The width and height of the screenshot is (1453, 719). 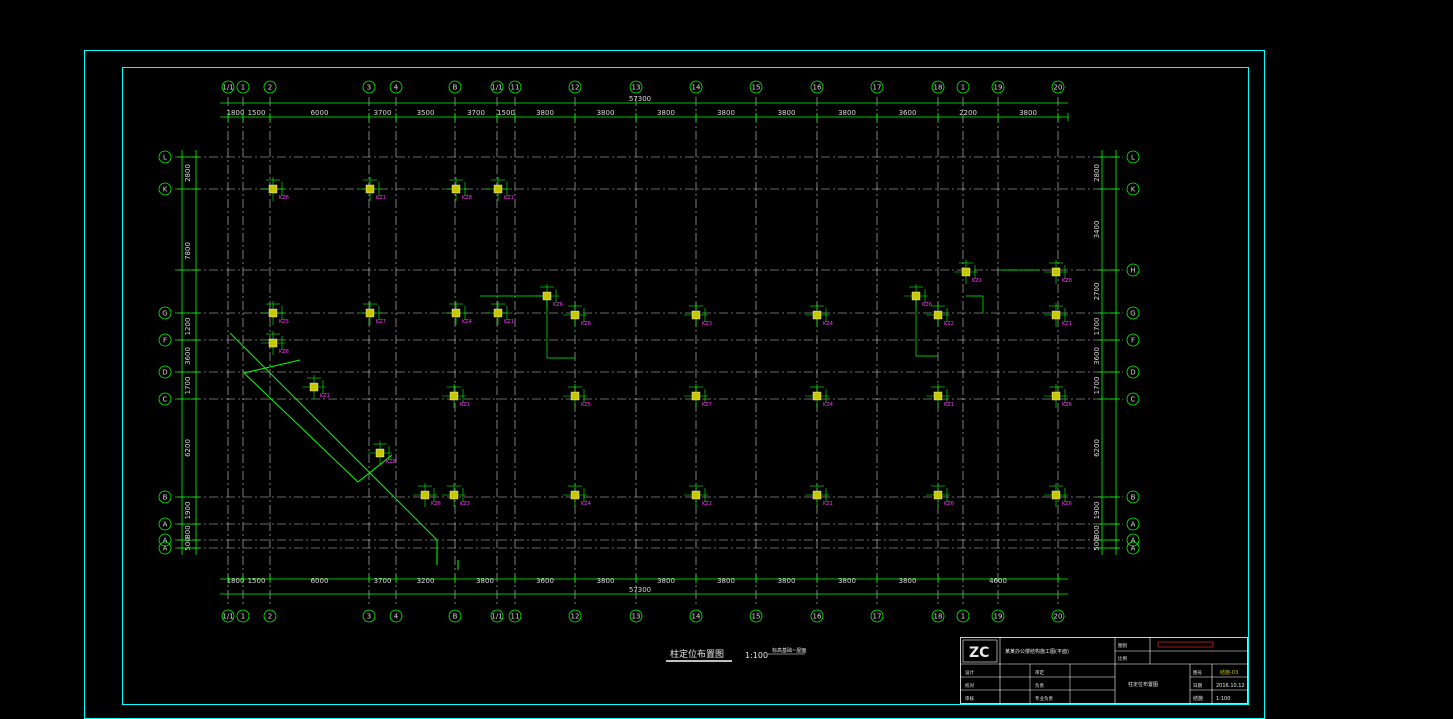 I want to click on title-block-label: 专业负责, so click(x=1044, y=698).